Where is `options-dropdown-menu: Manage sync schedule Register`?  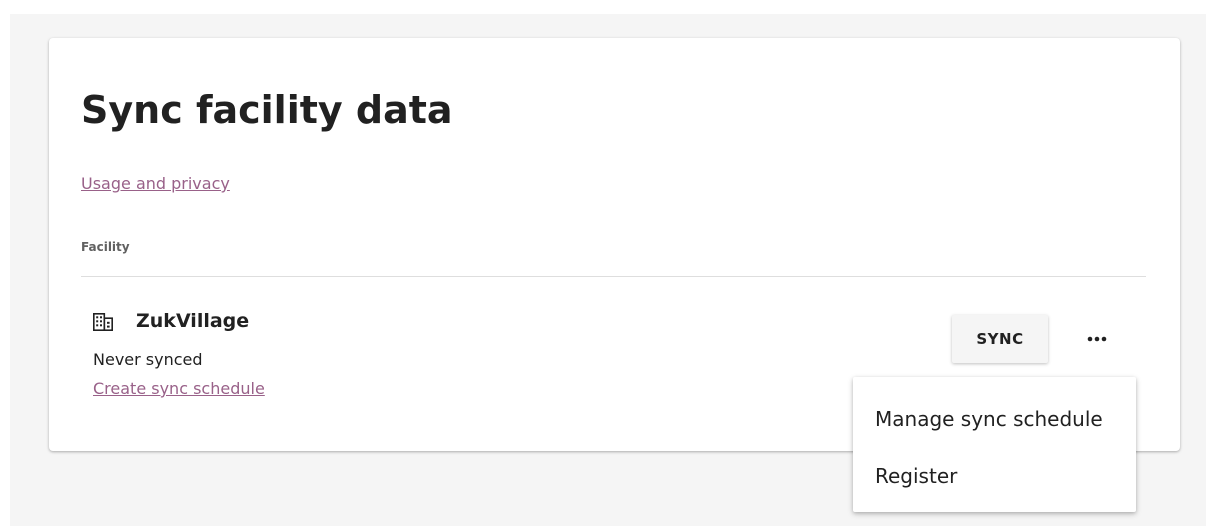
options-dropdown-menu: Manage sync schedule Register is located at coordinates (994, 444).